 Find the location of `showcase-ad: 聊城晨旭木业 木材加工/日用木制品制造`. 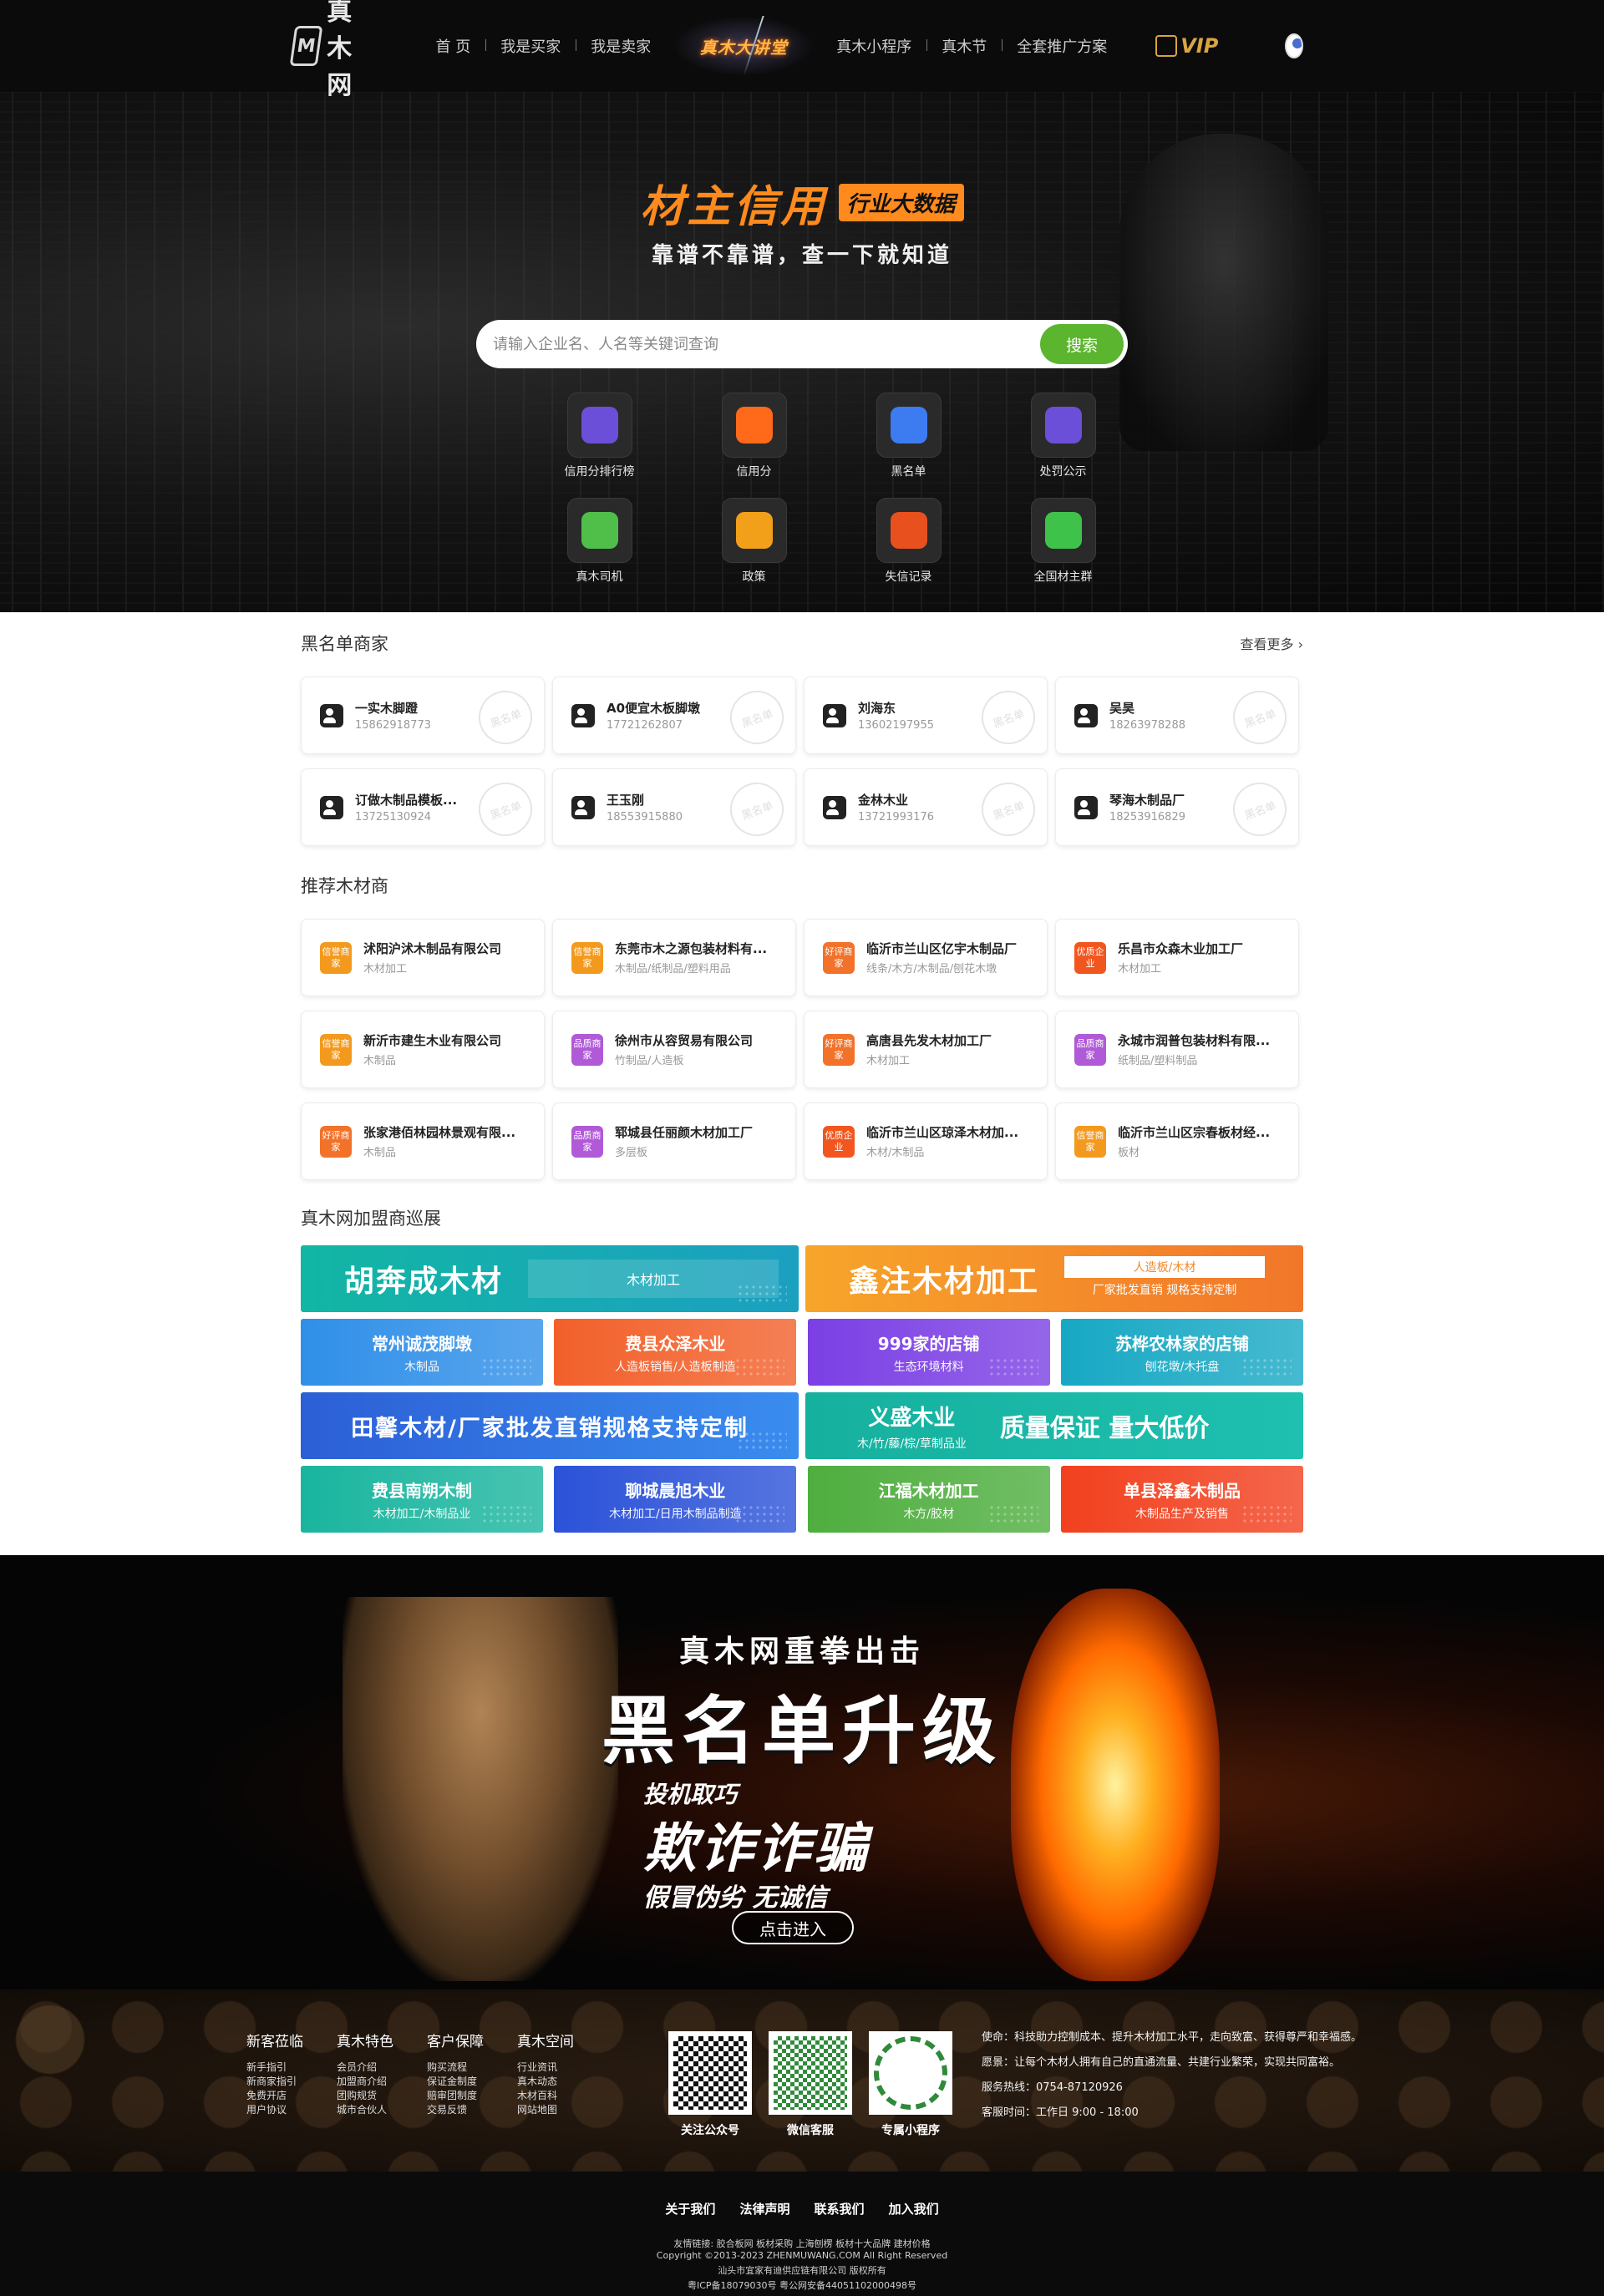

showcase-ad: 聊城晨旭木业 木材加工/日用木制品制造 is located at coordinates (675, 1499).